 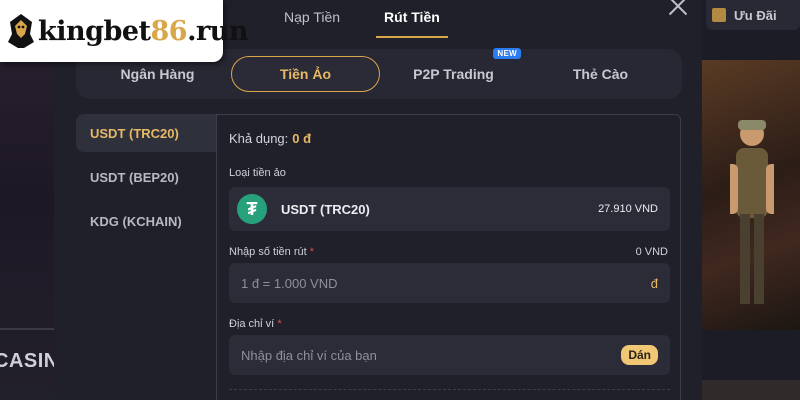 I want to click on promo-banner, so click(x=750, y=195).